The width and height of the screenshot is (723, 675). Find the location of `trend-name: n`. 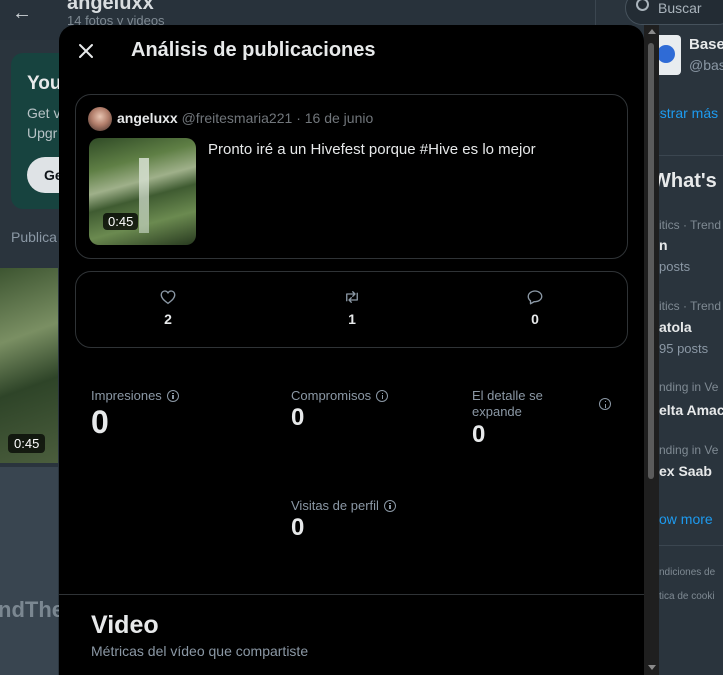

trend-name: n is located at coordinates (663, 245).